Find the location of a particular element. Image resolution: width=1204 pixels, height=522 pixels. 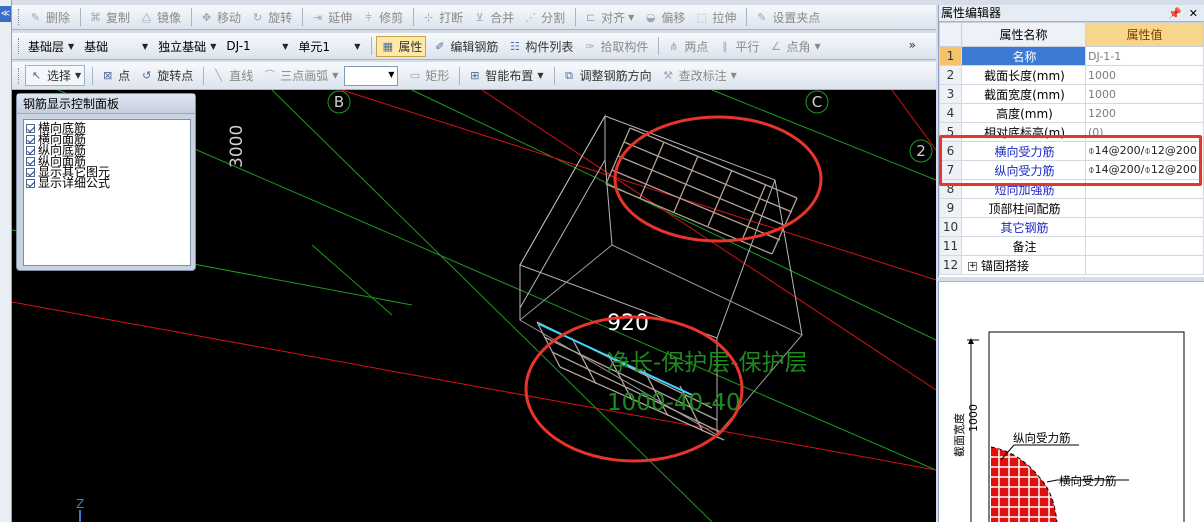

highlight-ellipse-bottom is located at coordinates (634, 389).